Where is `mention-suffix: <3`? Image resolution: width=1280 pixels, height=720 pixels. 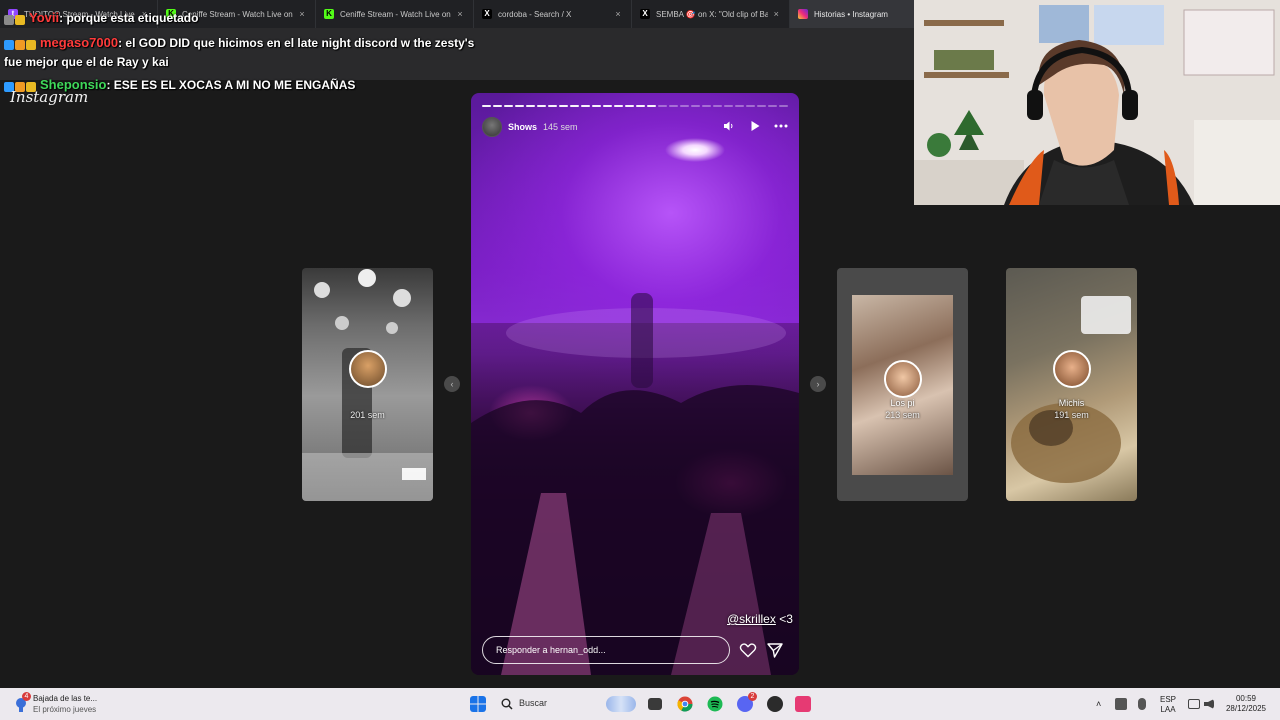 mention-suffix: <3 is located at coordinates (784, 619).